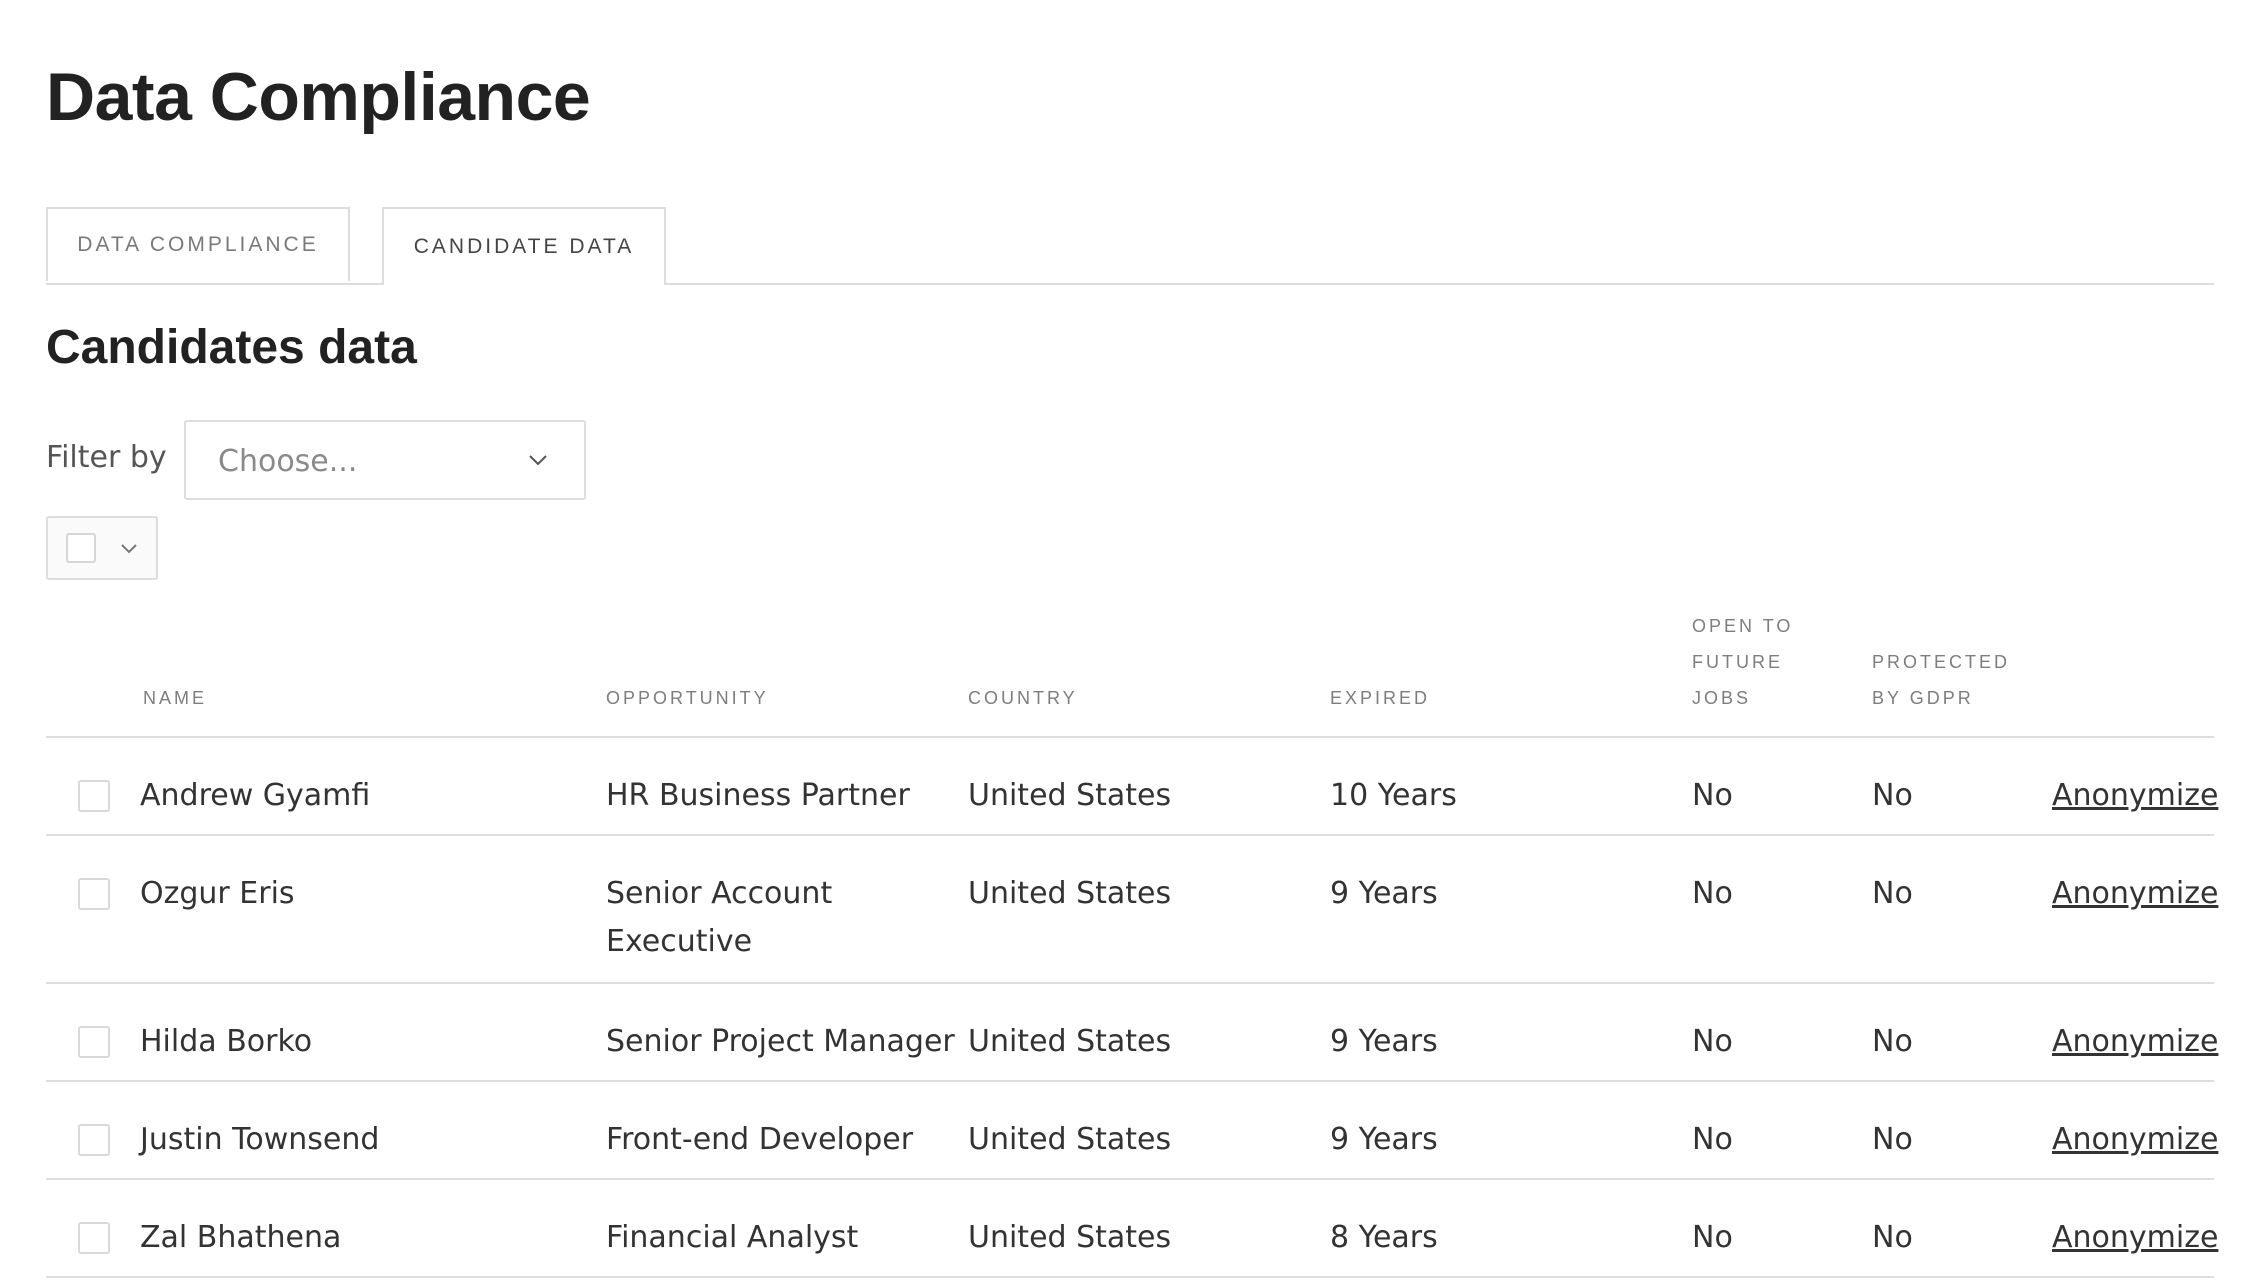  I want to click on tab-candidate-data: CANDIDATE DATA, so click(524, 246).